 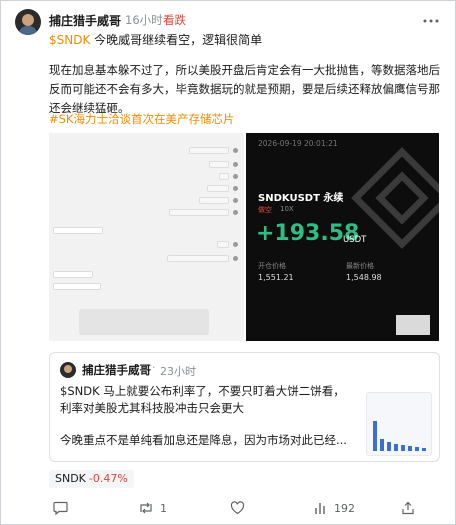 What do you see at coordinates (146, 508) in the screenshot?
I see `retweet-icon` at bounding box center [146, 508].